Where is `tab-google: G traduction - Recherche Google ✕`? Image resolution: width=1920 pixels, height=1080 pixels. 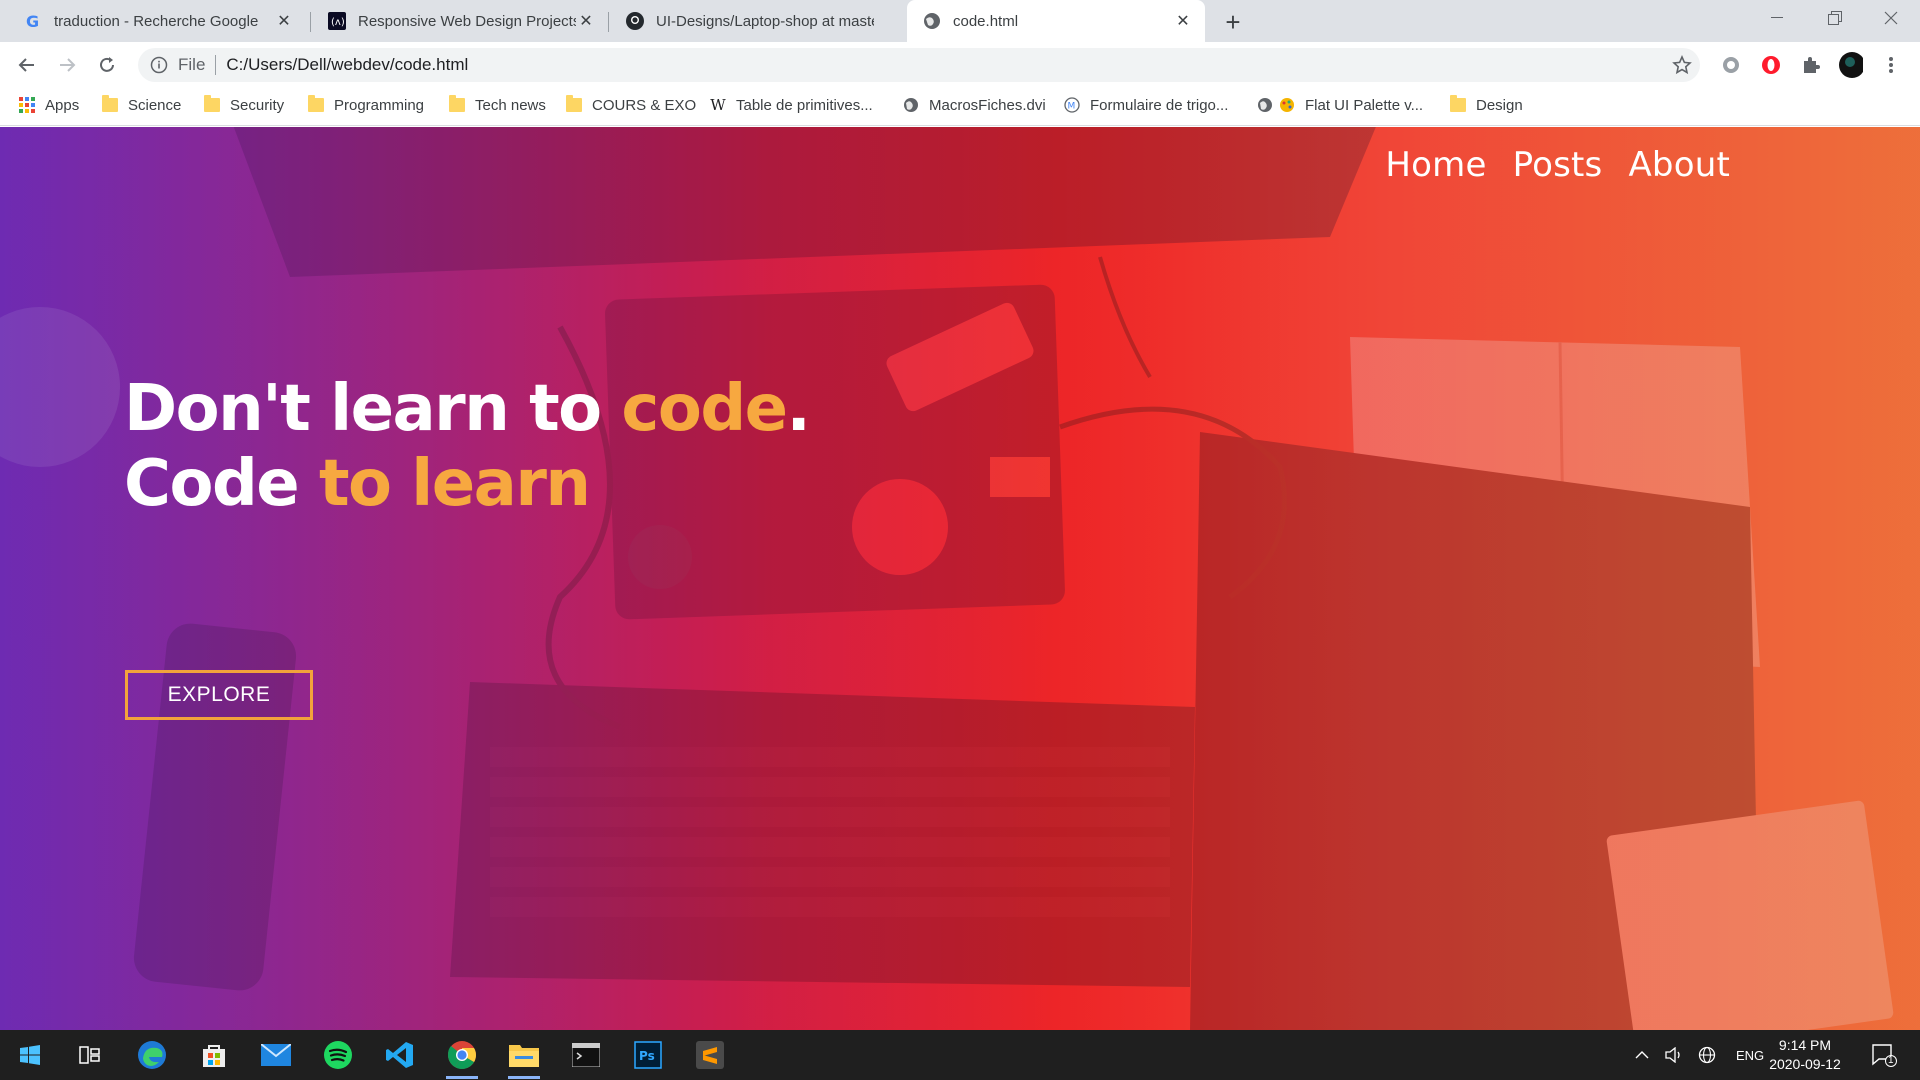
tab-google: G traduction - Recherche Google ✕ is located at coordinates (157, 21).